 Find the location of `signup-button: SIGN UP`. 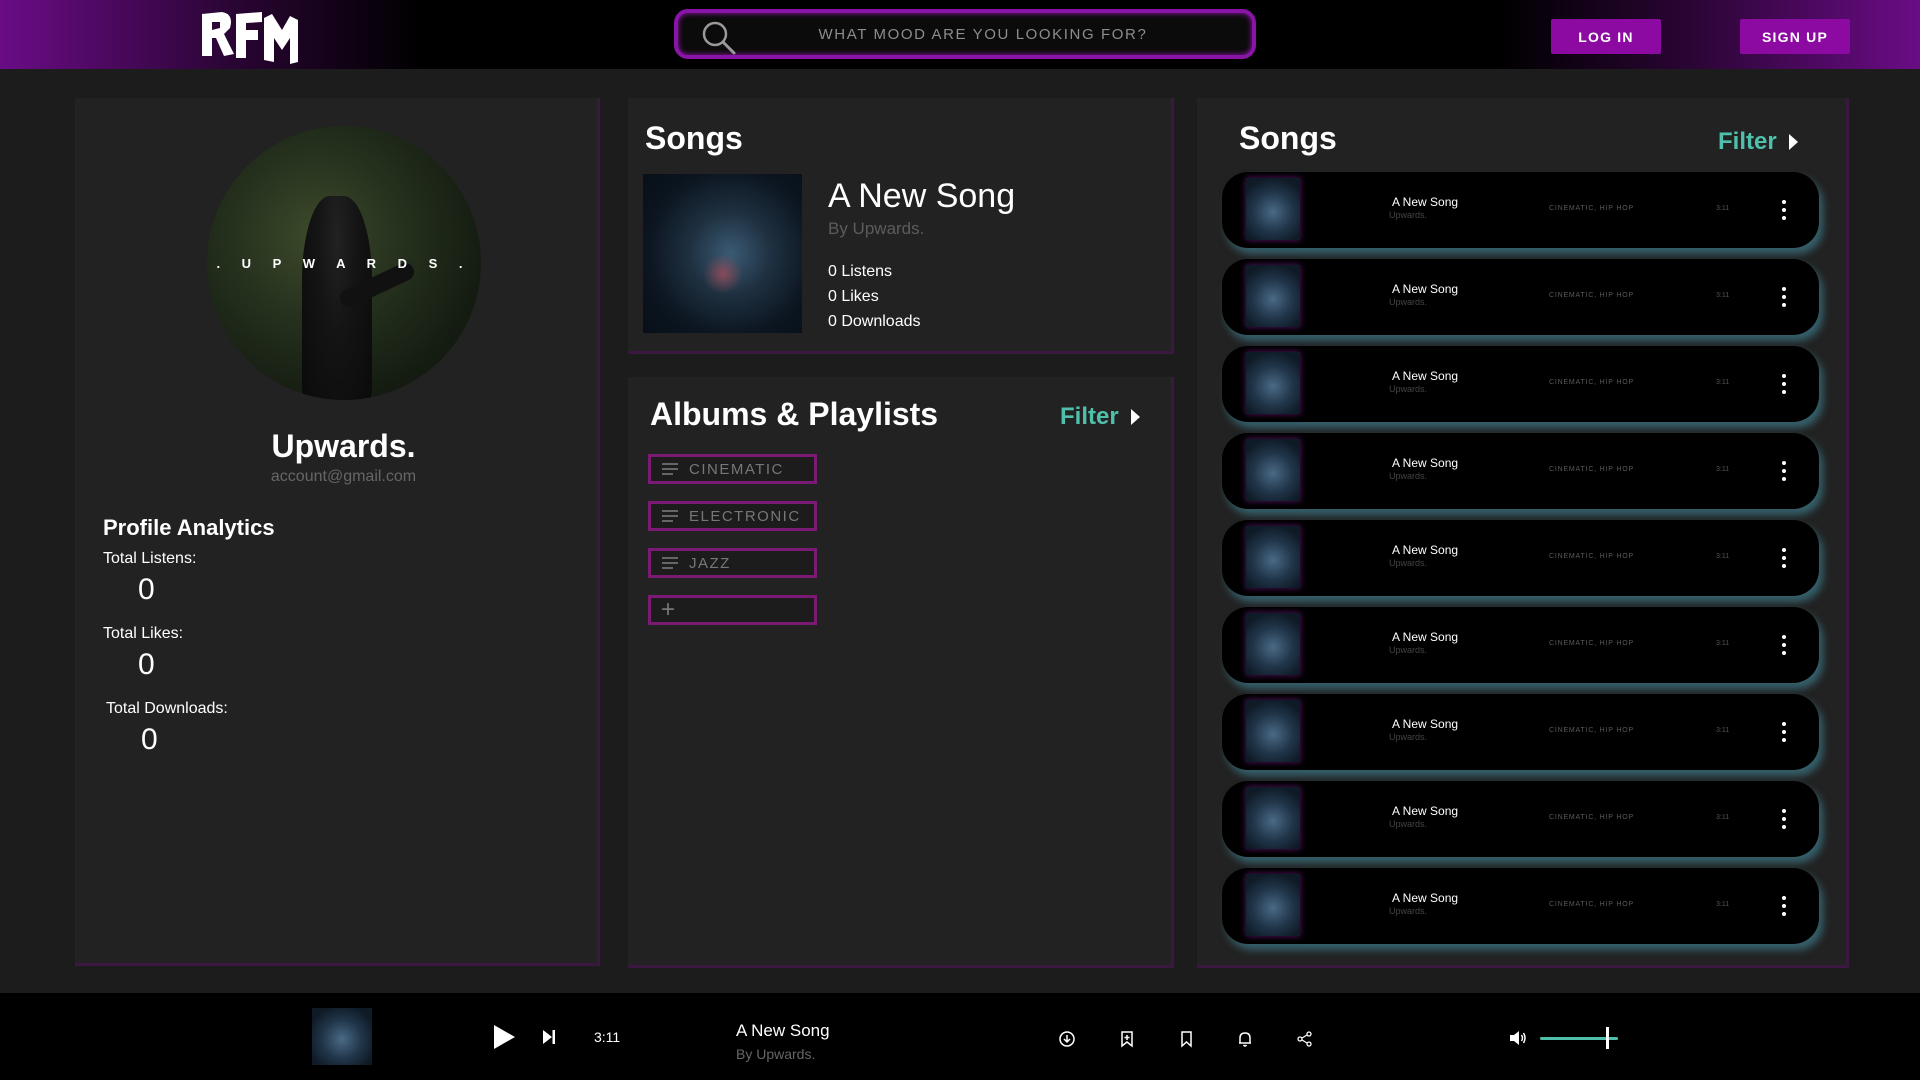

signup-button: SIGN UP is located at coordinates (1795, 36).